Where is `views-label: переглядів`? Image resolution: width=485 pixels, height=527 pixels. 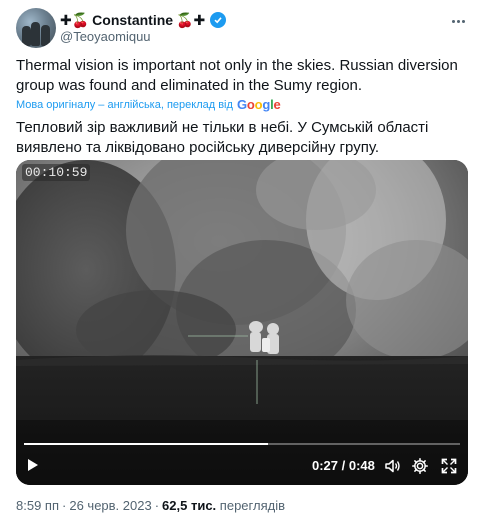
views-label: переглядів is located at coordinates (252, 505).